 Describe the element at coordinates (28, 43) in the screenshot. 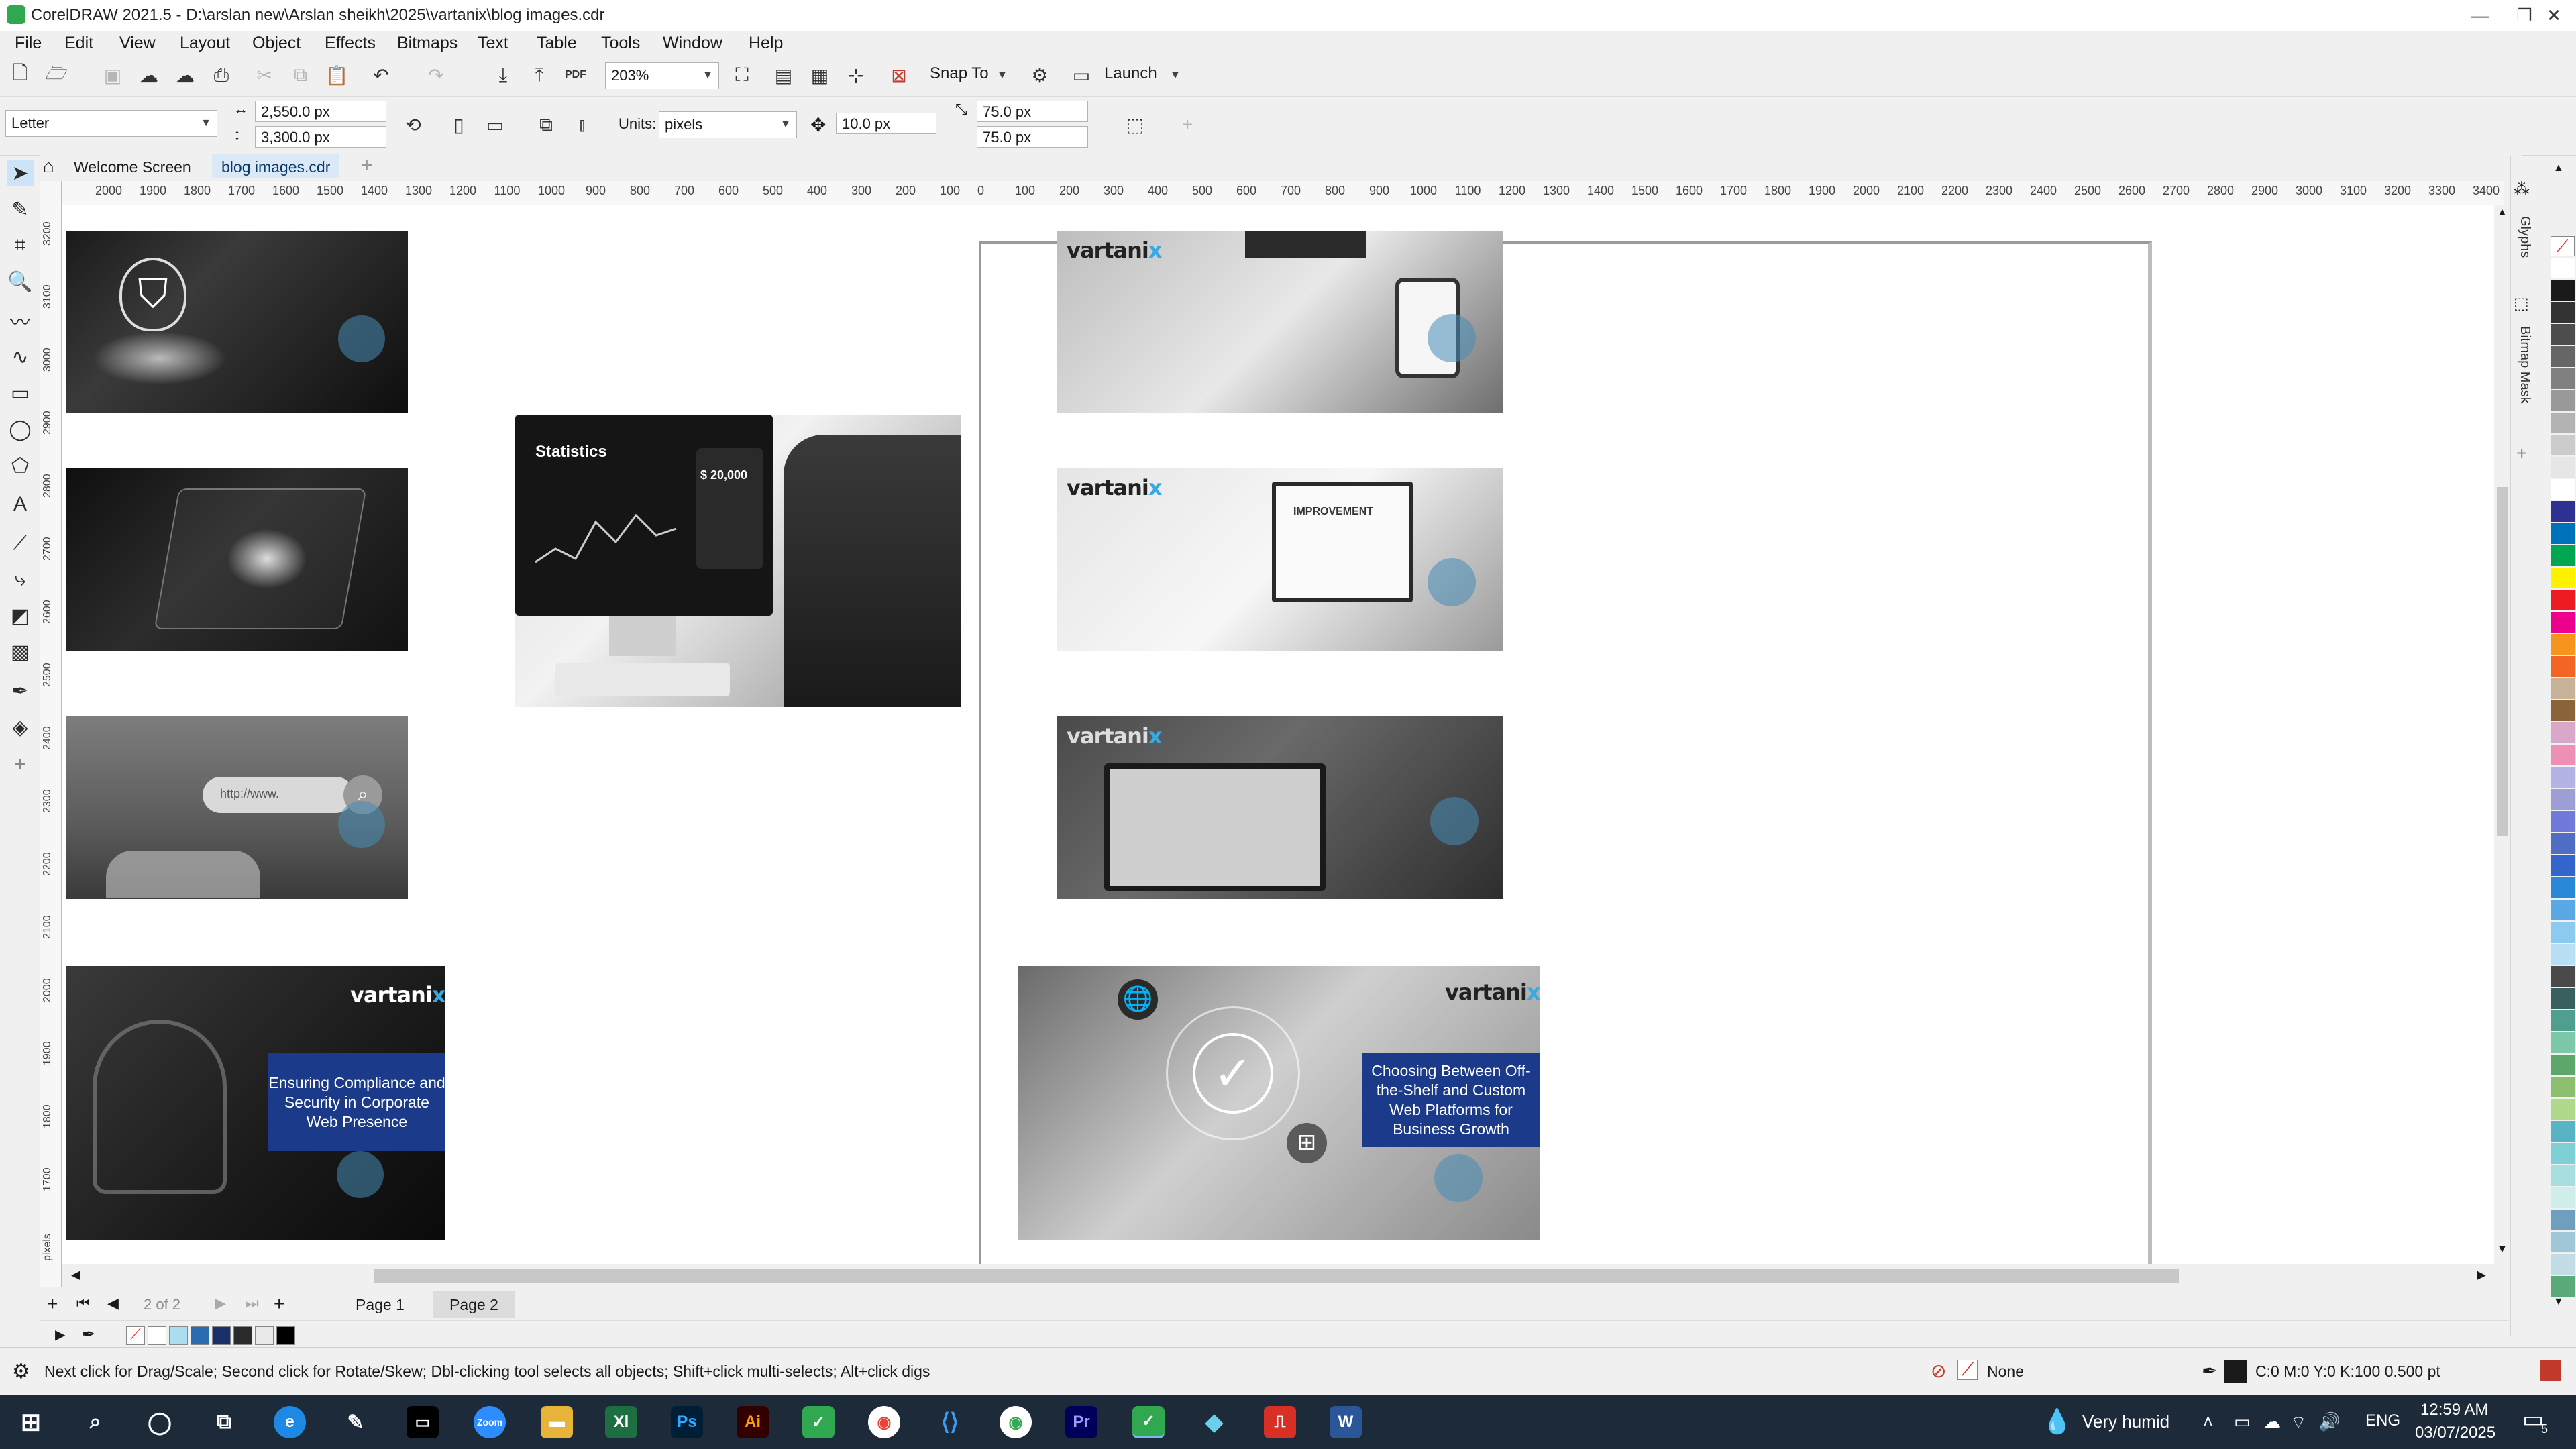

I see `menu-file: File` at that location.